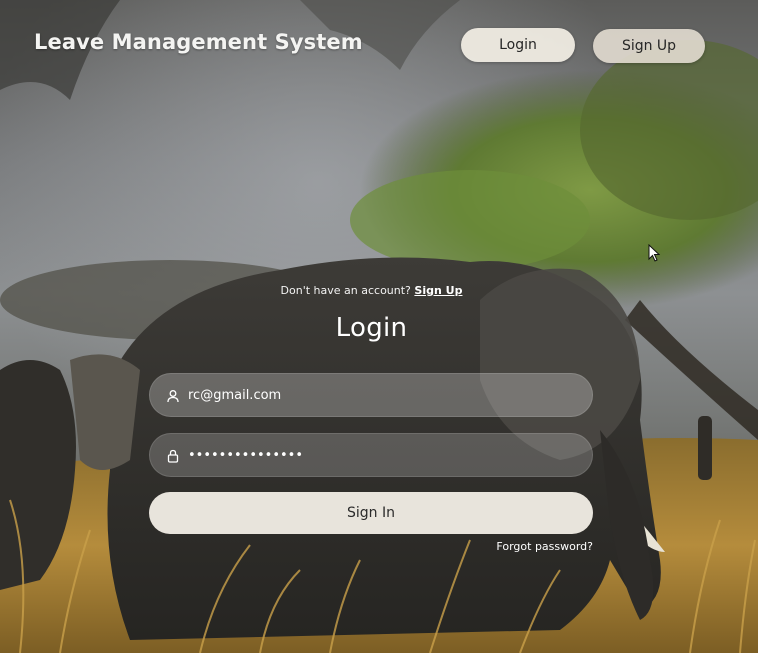 This screenshot has width=758, height=653. What do you see at coordinates (649, 46) in the screenshot?
I see `header-signup-button: Sign Up` at bounding box center [649, 46].